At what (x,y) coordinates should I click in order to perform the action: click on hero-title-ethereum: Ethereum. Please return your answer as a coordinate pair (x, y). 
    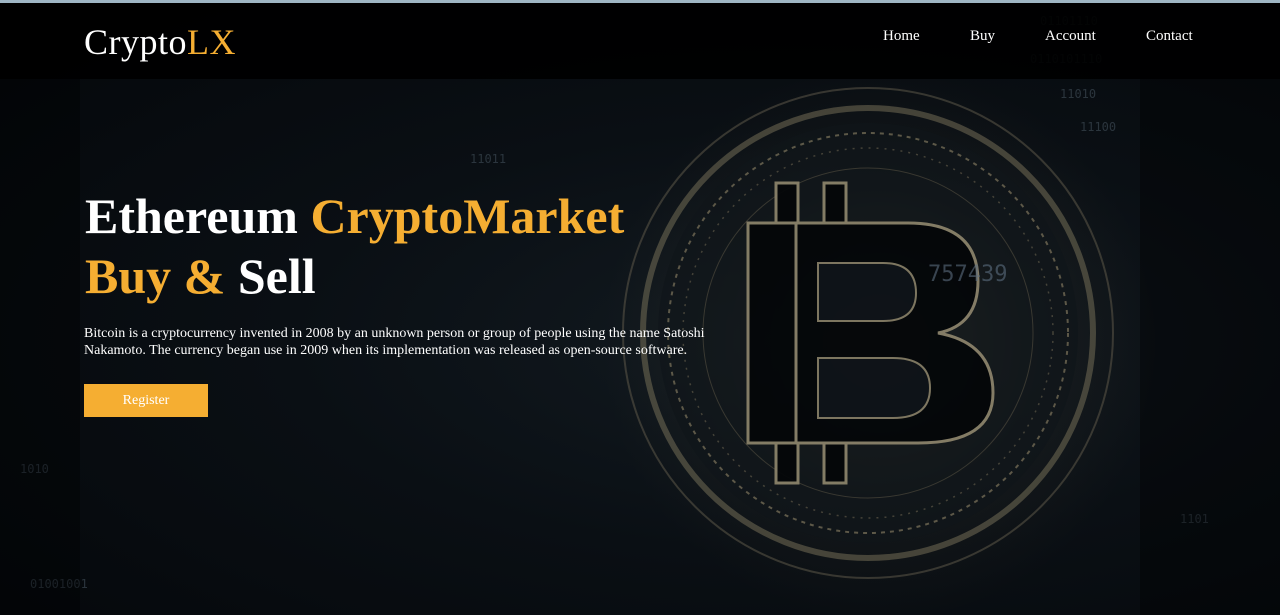
    Looking at the image, I should click on (198, 216).